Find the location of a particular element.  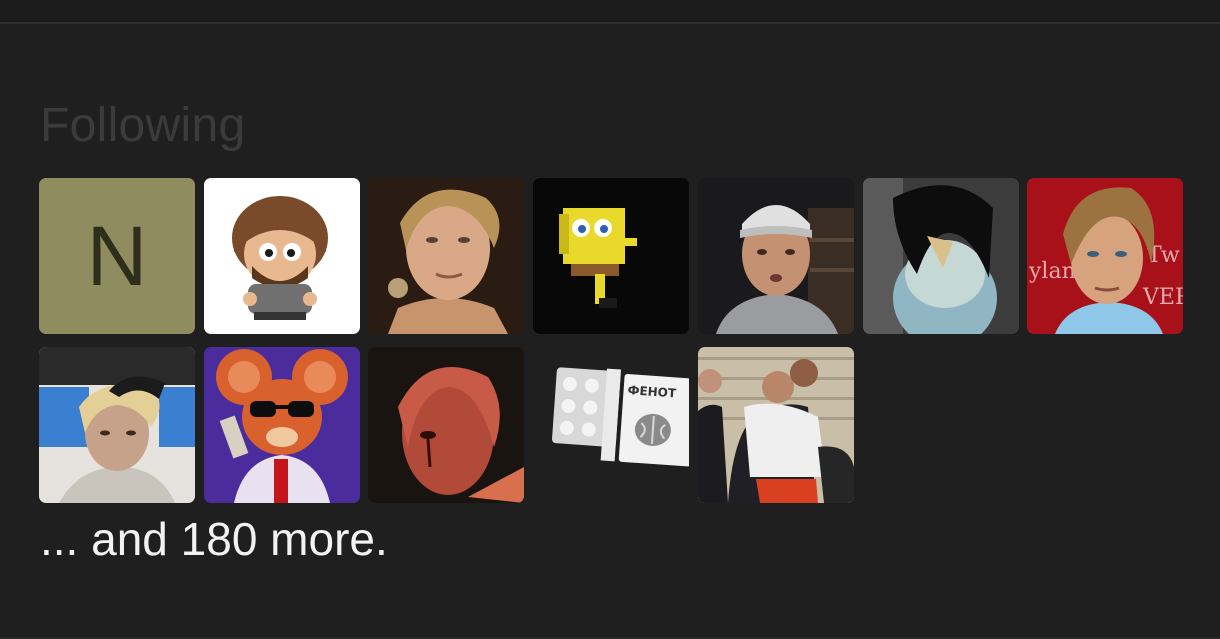

avatar-red-painted-face is located at coordinates (446, 425).